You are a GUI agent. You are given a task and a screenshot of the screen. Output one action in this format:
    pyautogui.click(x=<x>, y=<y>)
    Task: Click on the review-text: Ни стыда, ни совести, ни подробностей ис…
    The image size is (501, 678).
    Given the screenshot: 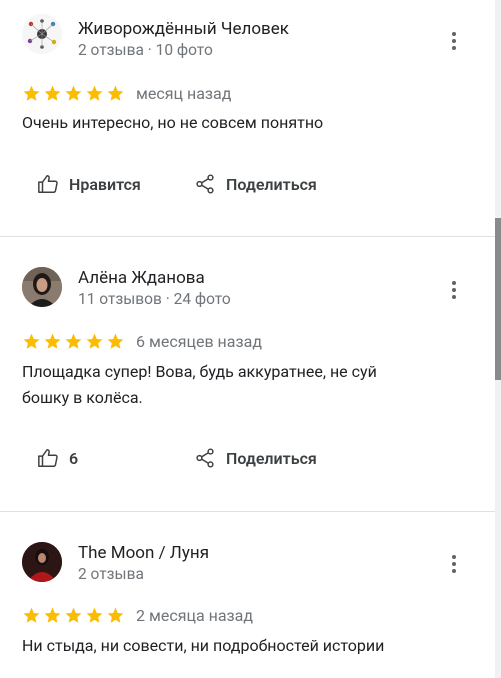 What is the action you would take?
    pyautogui.click(x=203, y=645)
    